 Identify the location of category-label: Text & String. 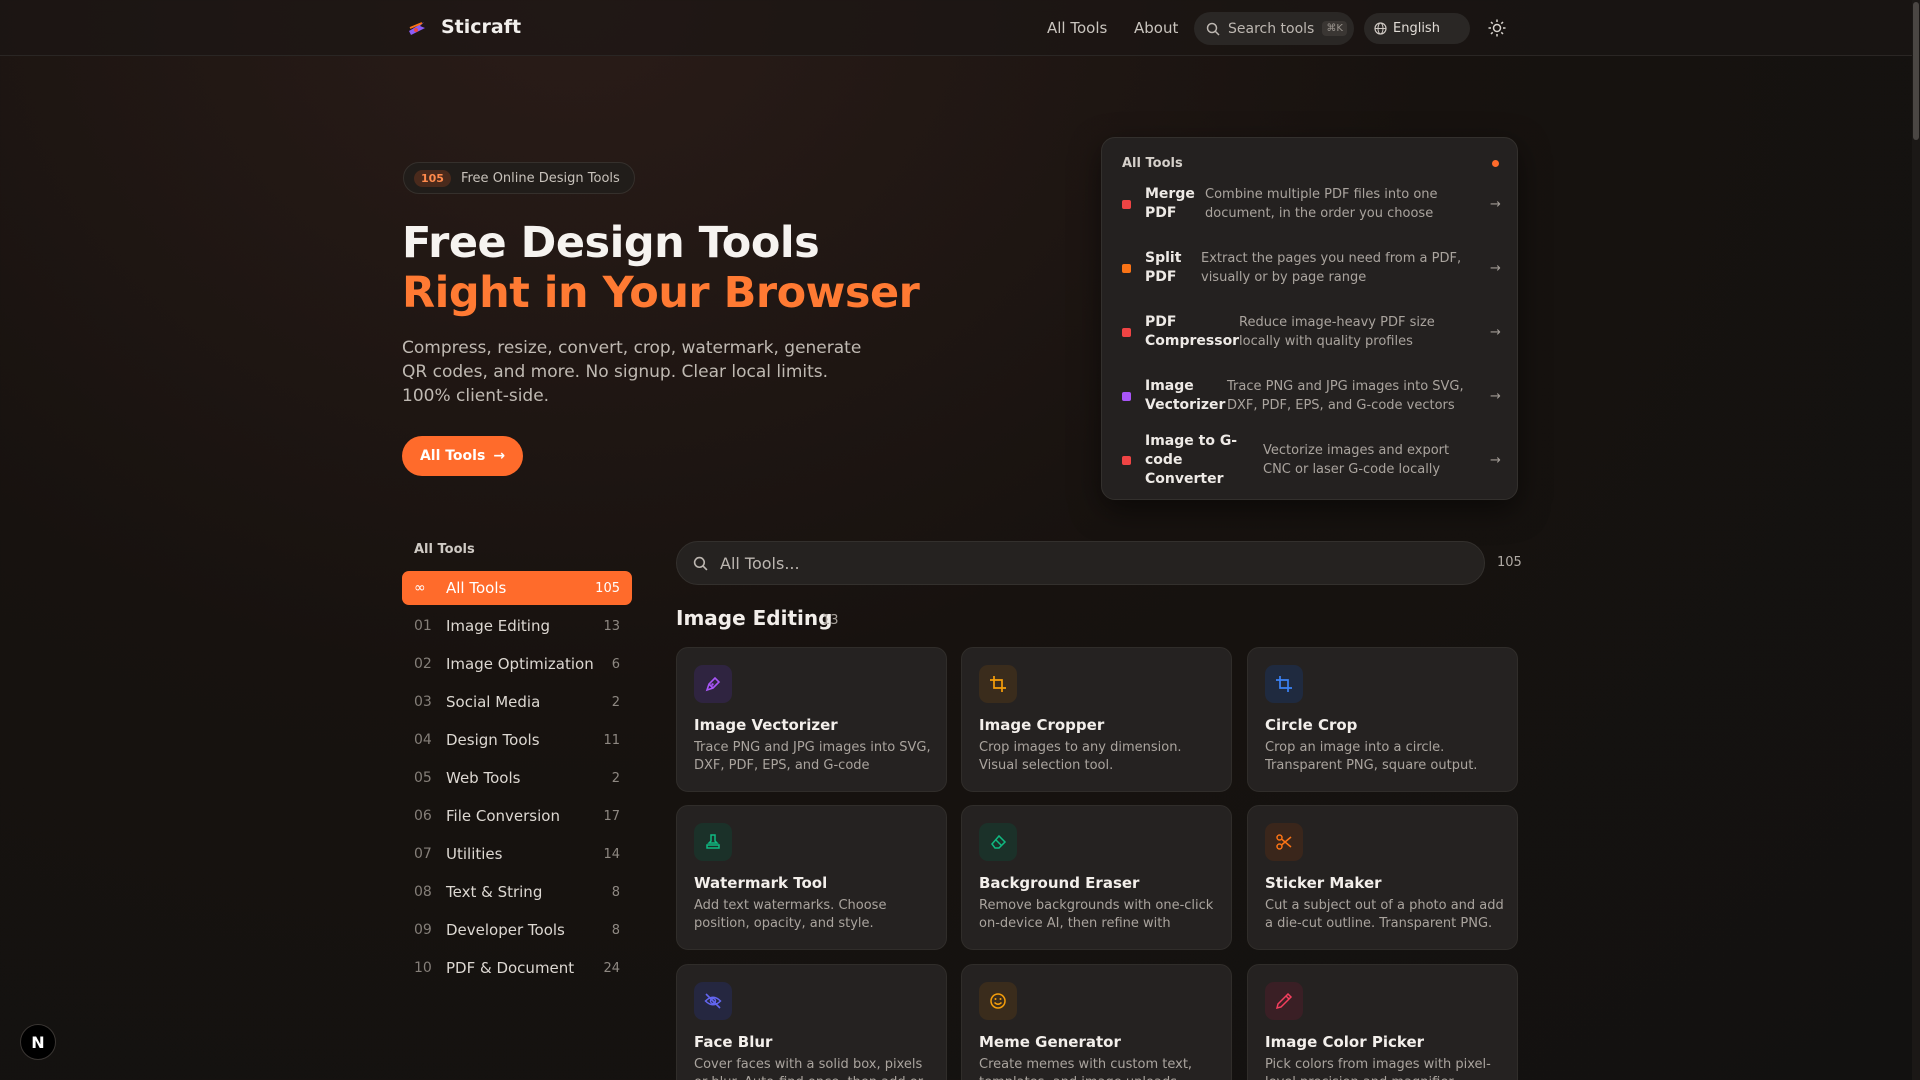
(494, 892).